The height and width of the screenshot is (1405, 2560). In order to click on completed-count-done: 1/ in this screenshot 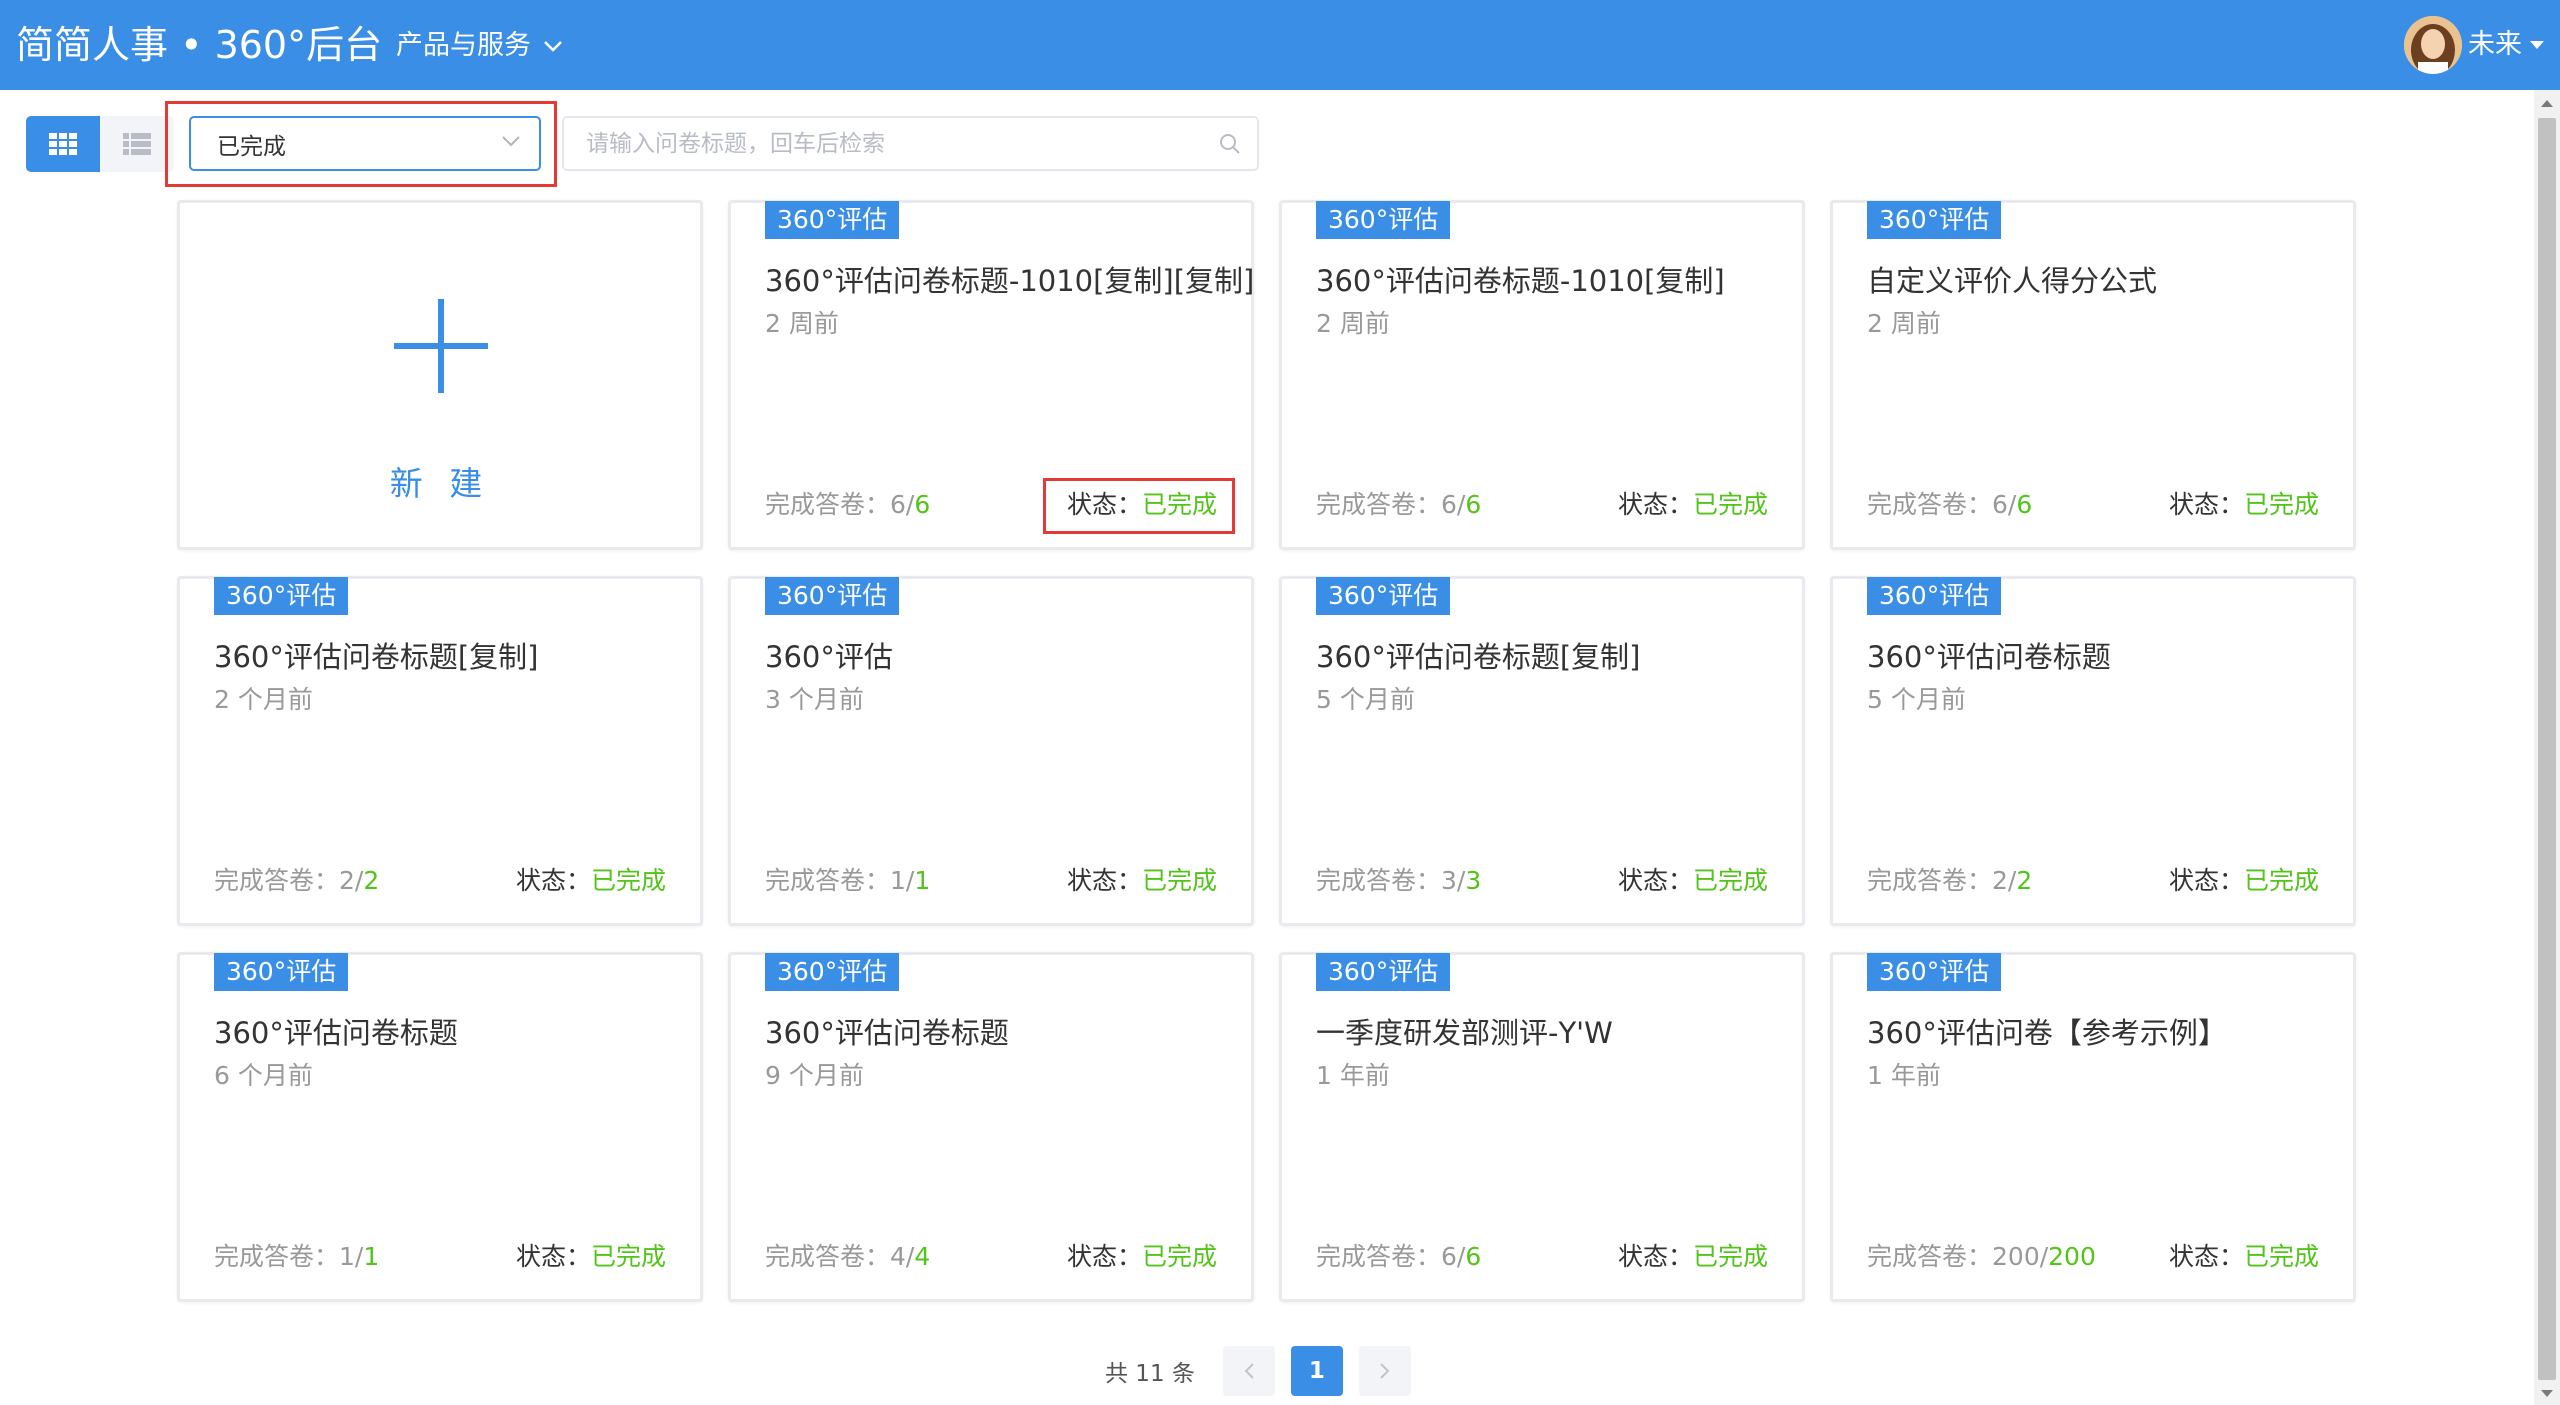, I will do `click(351, 1256)`.